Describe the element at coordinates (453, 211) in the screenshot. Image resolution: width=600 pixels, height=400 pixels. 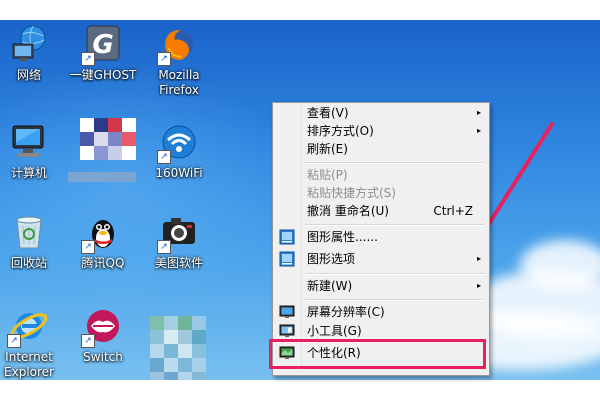
I see `menu-item-shortcut: Ctrl+Z` at that location.